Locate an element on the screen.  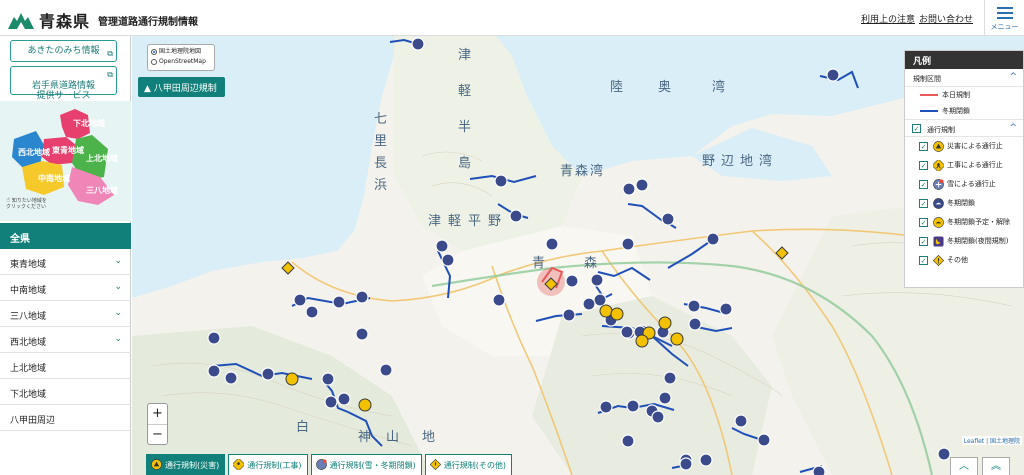
usage-notes-link: 利用上の注意 is located at coordinates (888, 18).